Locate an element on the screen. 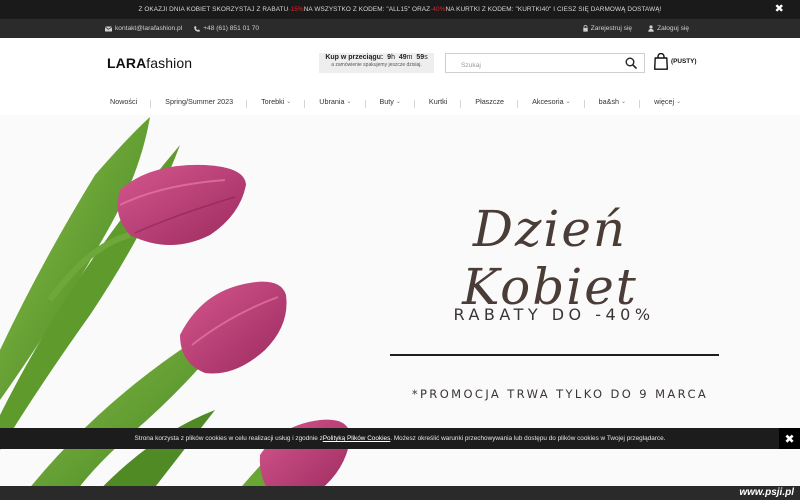 This screenshot has width=800, height=500. promo-discount-2: -40% is located at coordinates (438, 9).